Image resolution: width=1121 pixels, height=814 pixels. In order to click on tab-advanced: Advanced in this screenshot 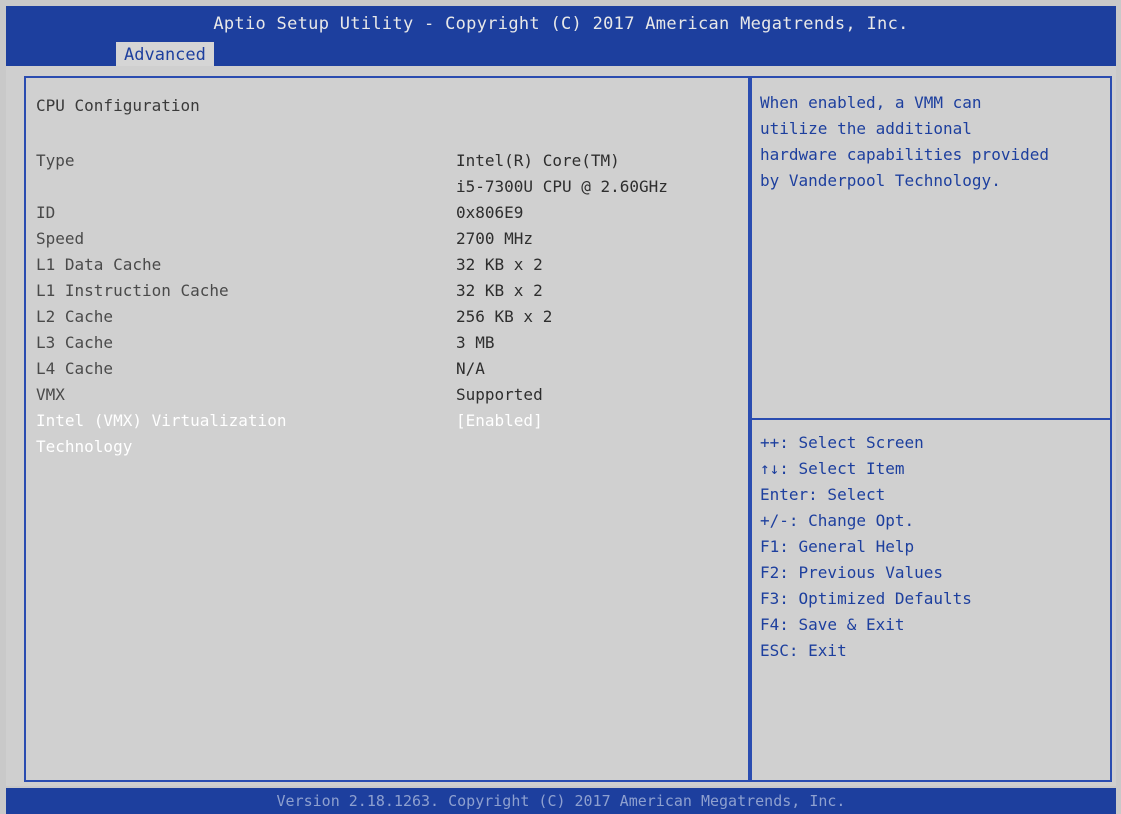, I will do `click(165, 54)`.